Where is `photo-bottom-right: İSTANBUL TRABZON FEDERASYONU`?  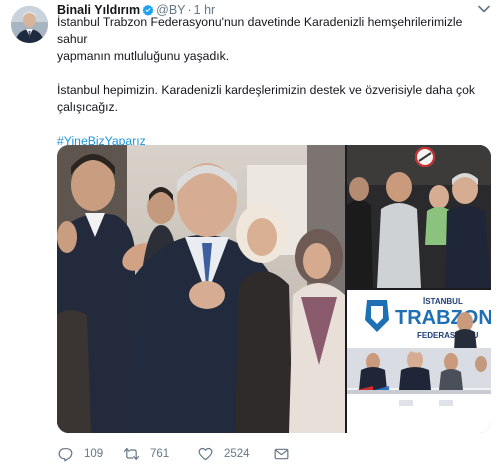
photo-bottom-right: İSTANBUL TRABZON FEDERASYONU is located at coordinates (419, 361).